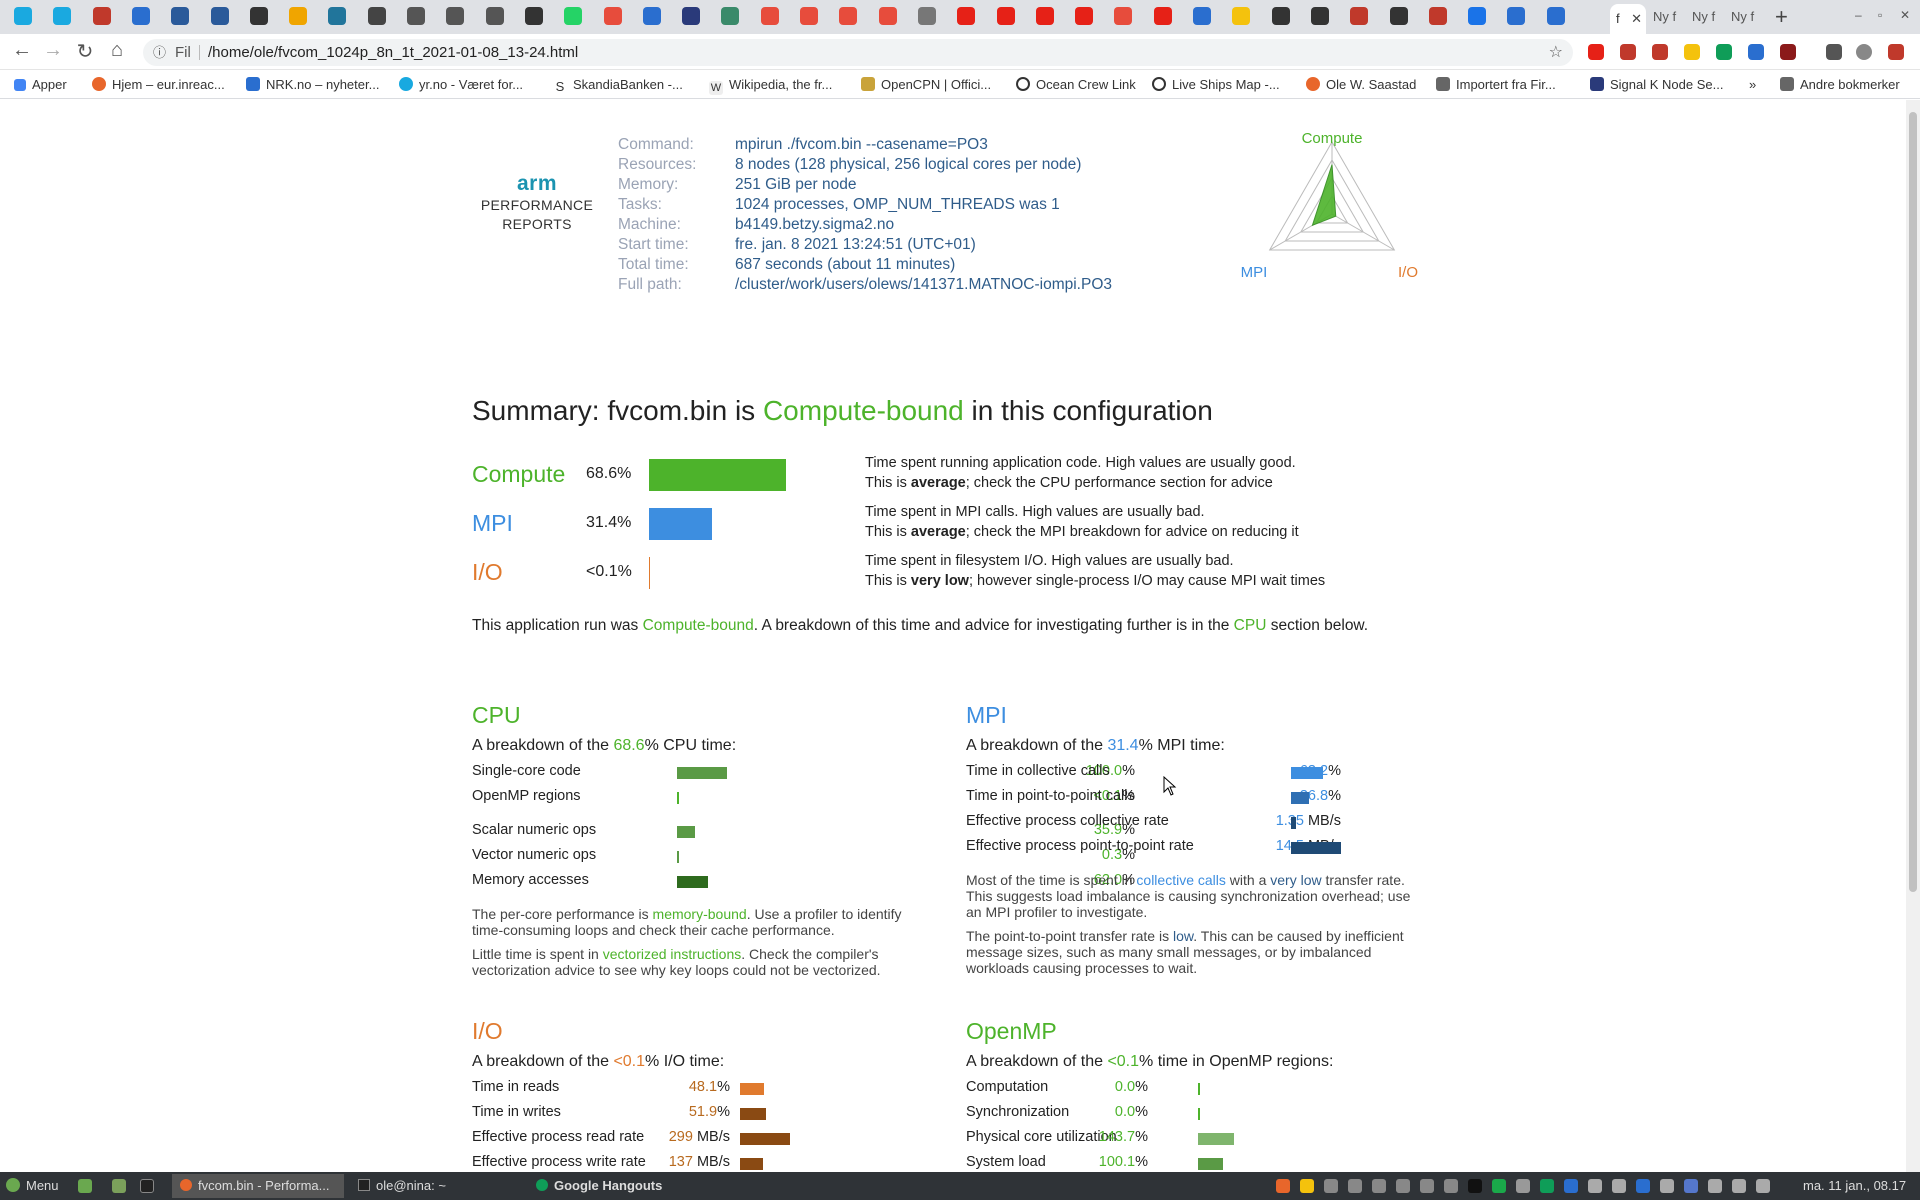 The height and width of the screenshot is (1200, 1920). I want to click on back-icon: ←, so click(22, 50).